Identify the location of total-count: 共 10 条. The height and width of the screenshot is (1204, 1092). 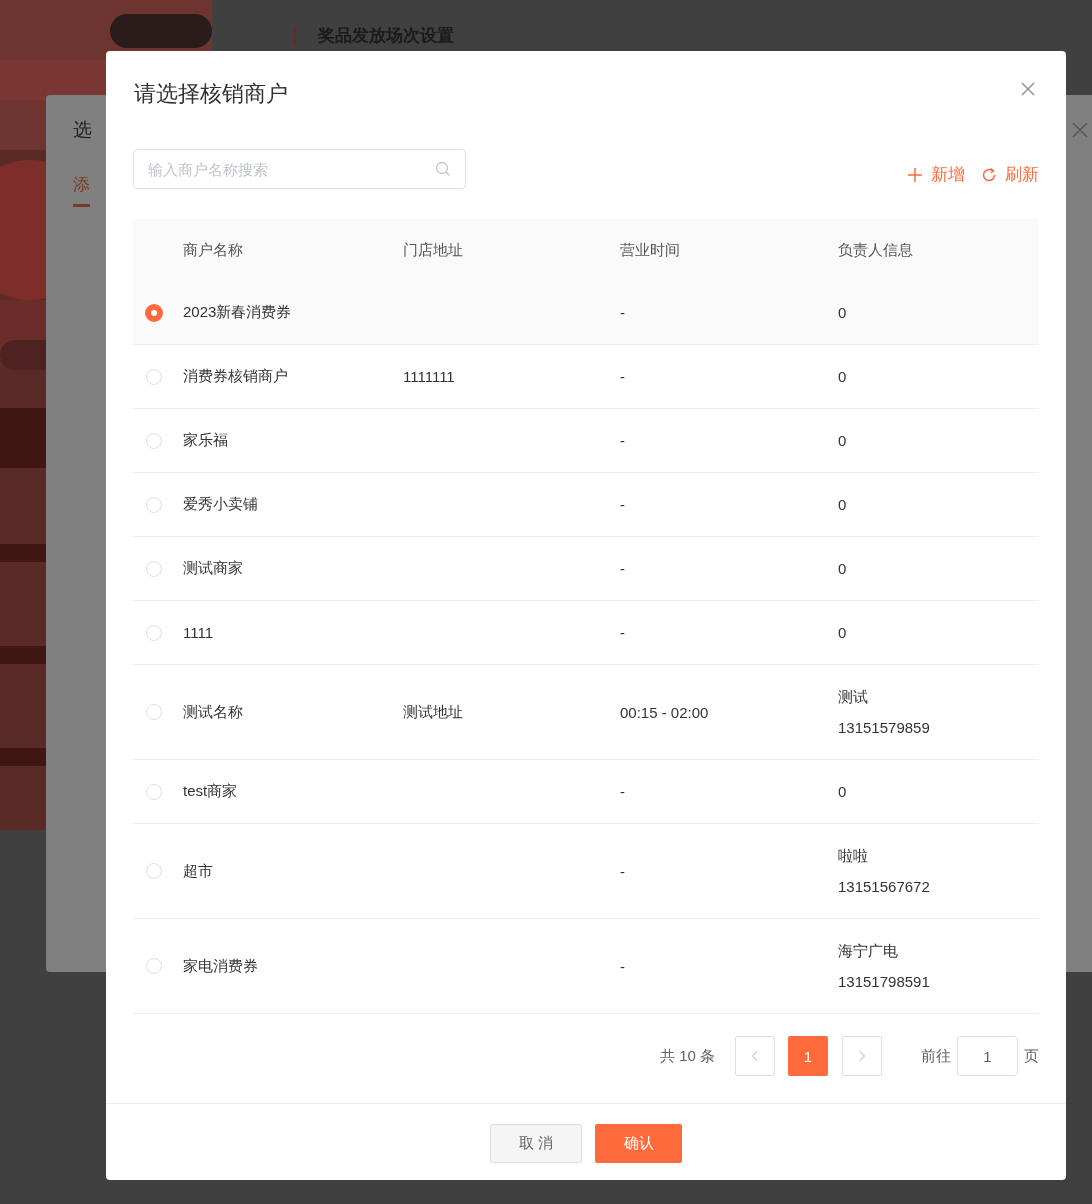
(687, 1056).